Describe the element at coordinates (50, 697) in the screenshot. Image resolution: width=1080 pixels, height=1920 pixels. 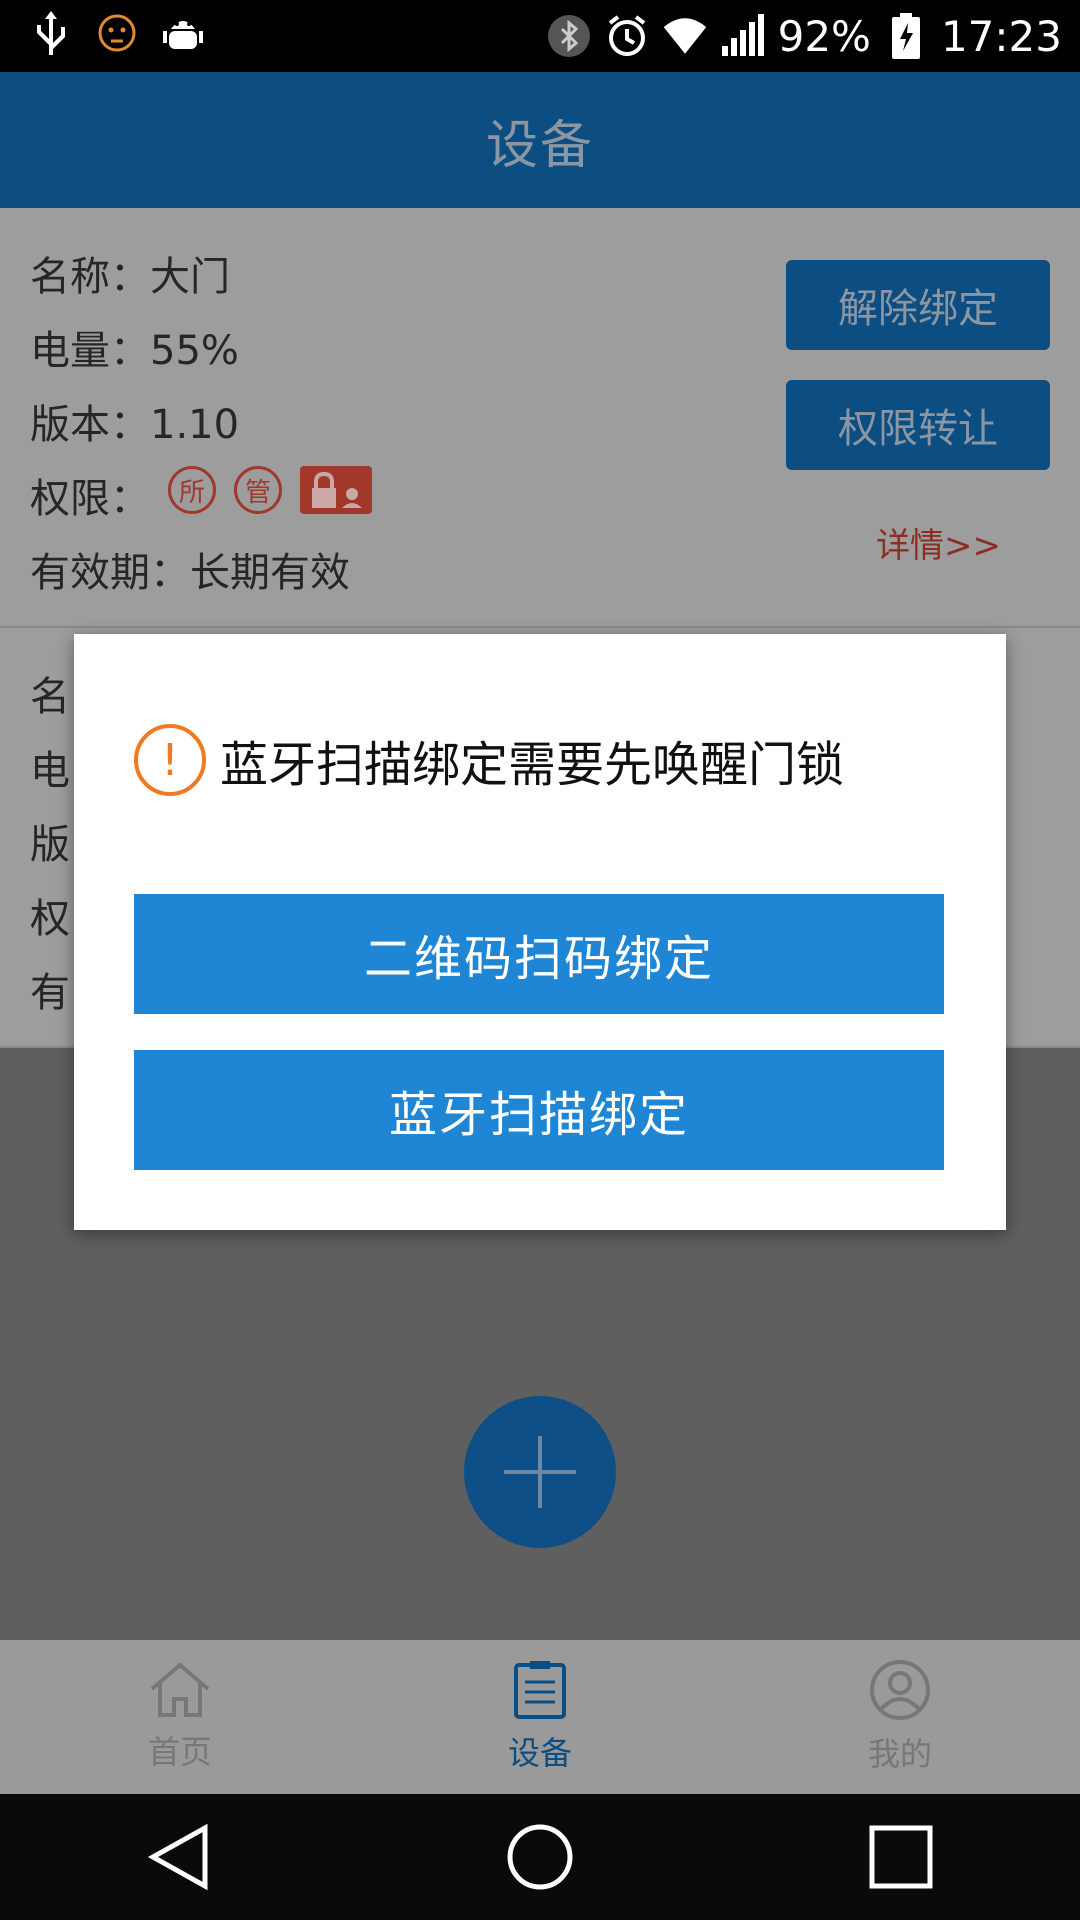
I see `device-name-label: 名` at that location.